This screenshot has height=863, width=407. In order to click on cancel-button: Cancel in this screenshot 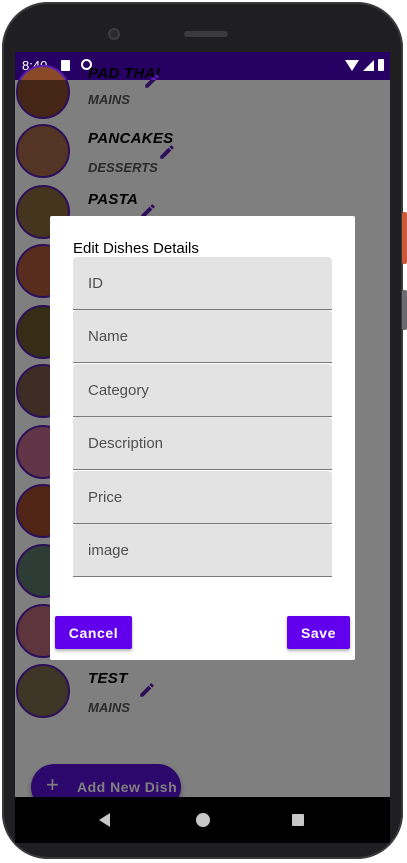, I will do `click(93, 632)`.